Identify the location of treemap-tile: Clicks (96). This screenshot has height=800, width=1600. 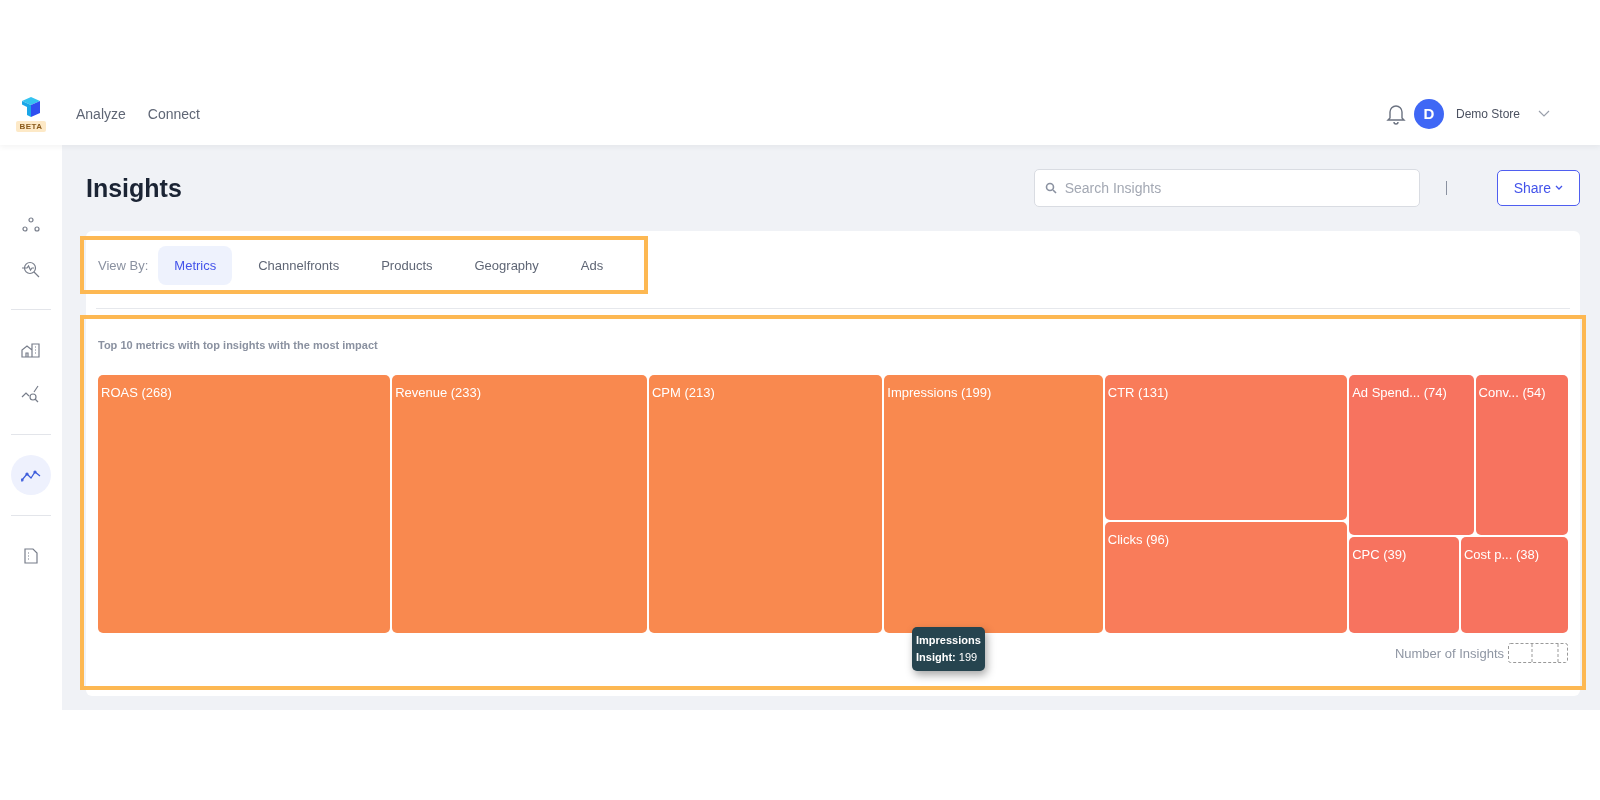
(1226, 577).